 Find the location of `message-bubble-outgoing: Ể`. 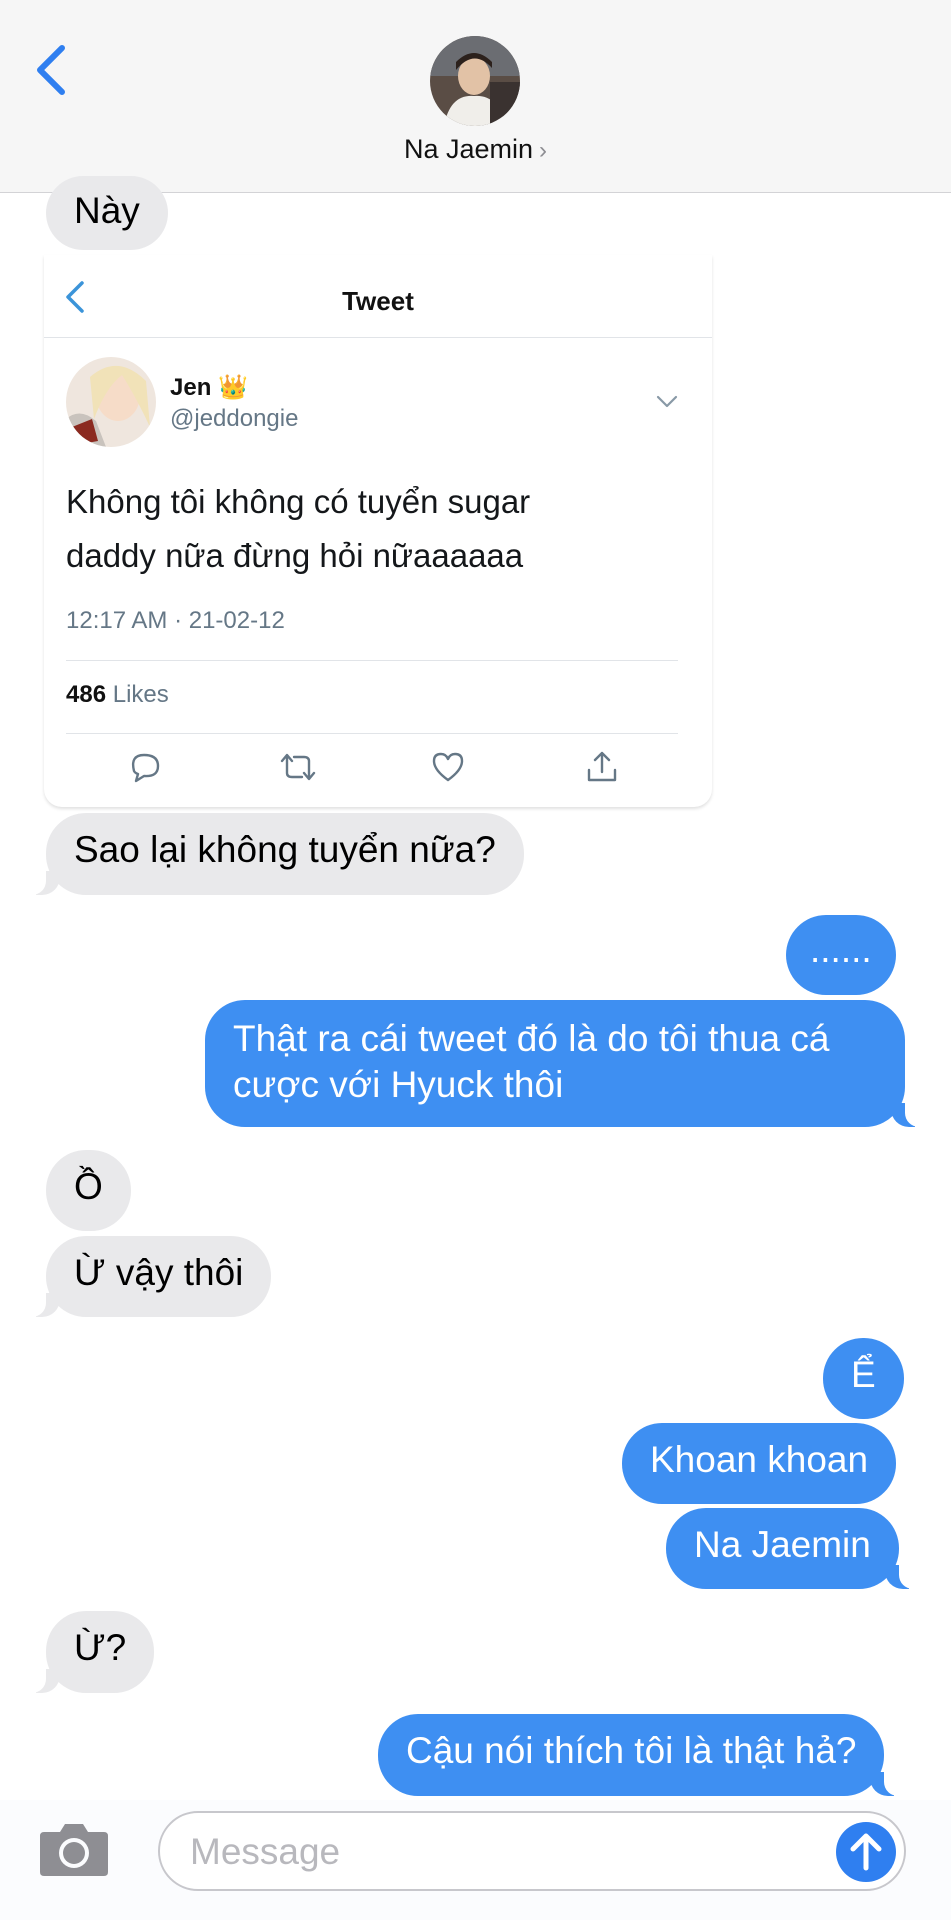

message-bubble-outgoing: Ể is located at coordinates (863, 1378).